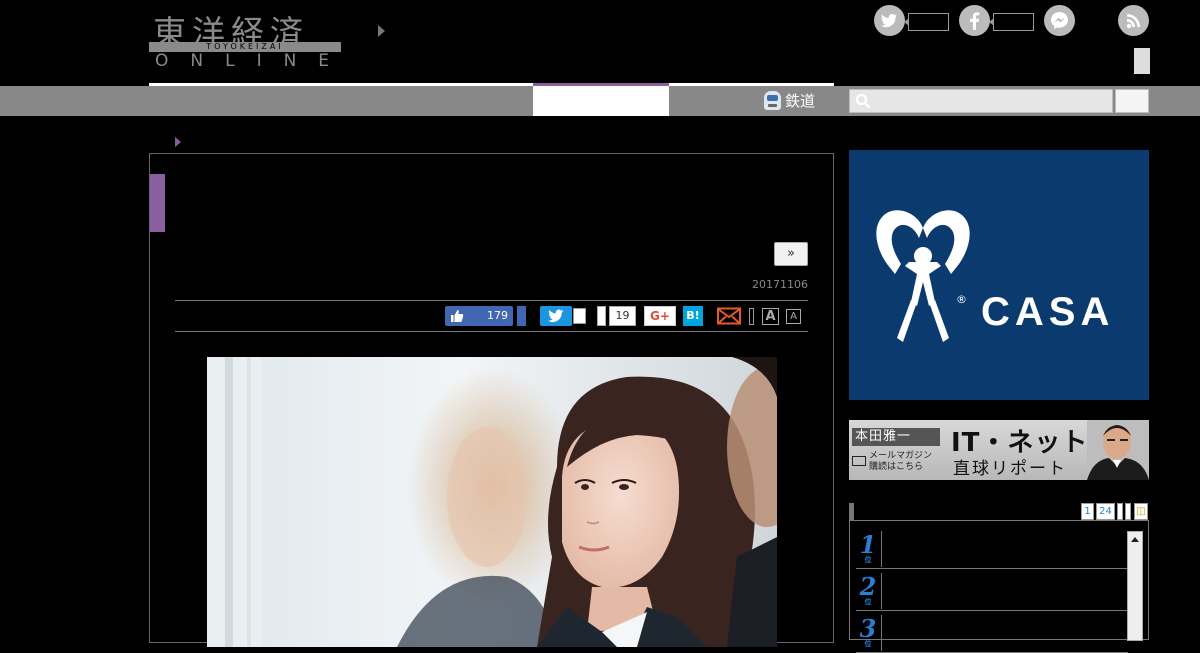 The image size is (1200, 653). What do you see at coordinates (491, 331) in the screenshot?
I see `share-divider-bottom` at bounding box center [491, 331].